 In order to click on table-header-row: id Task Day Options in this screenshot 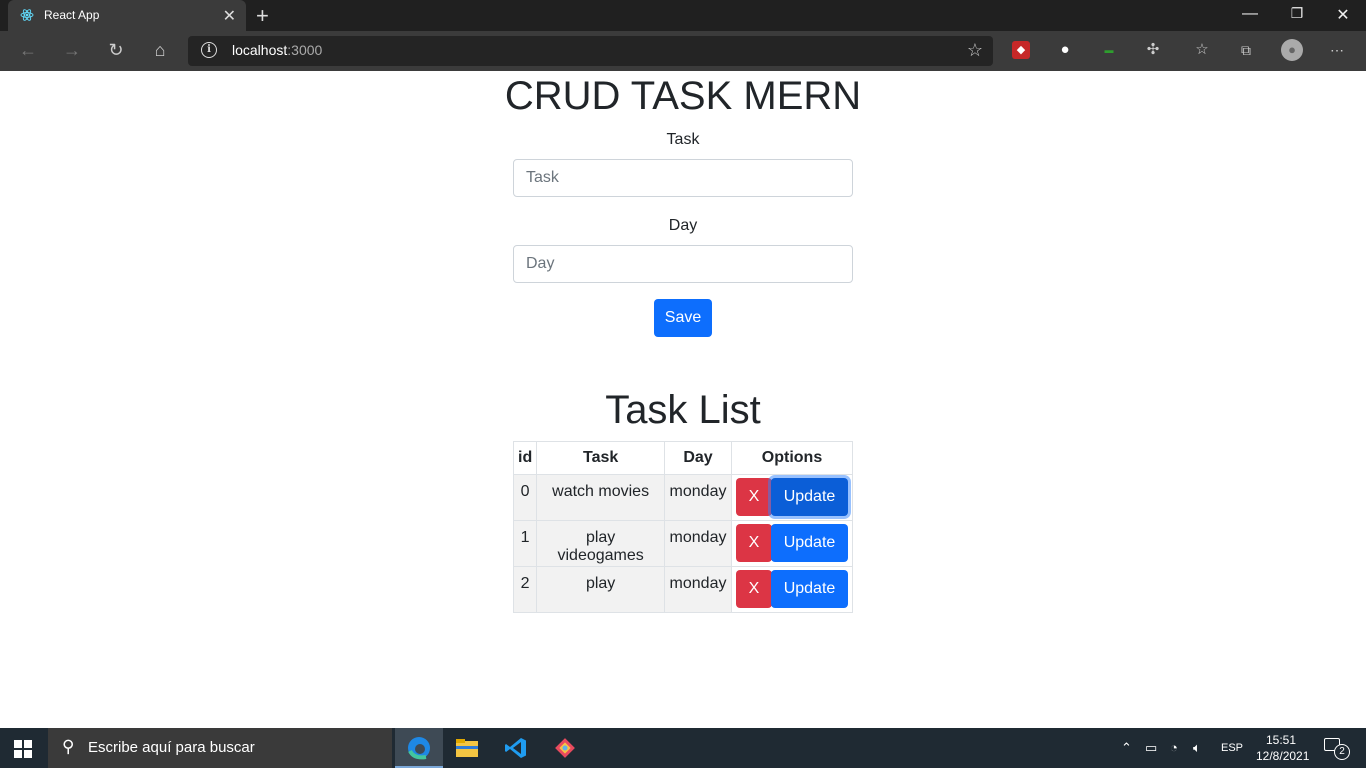, I will do `click(682, 458)`.